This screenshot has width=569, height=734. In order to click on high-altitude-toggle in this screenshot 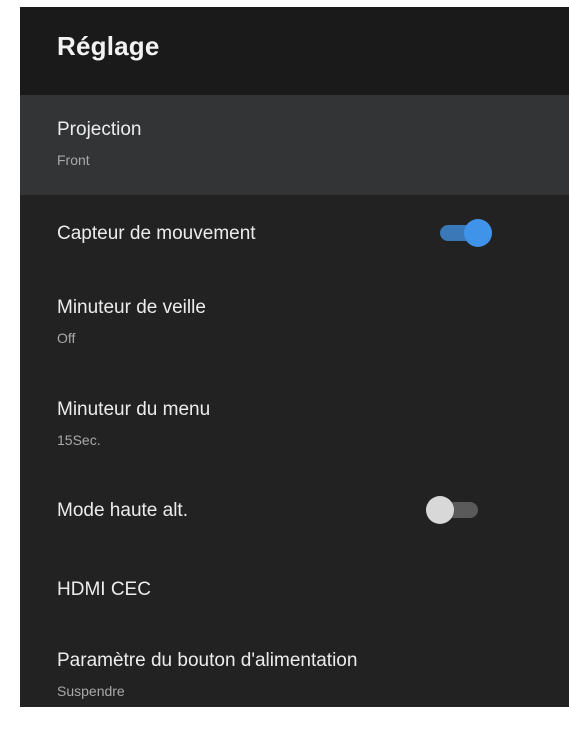, I will do `click(454, 510)`.